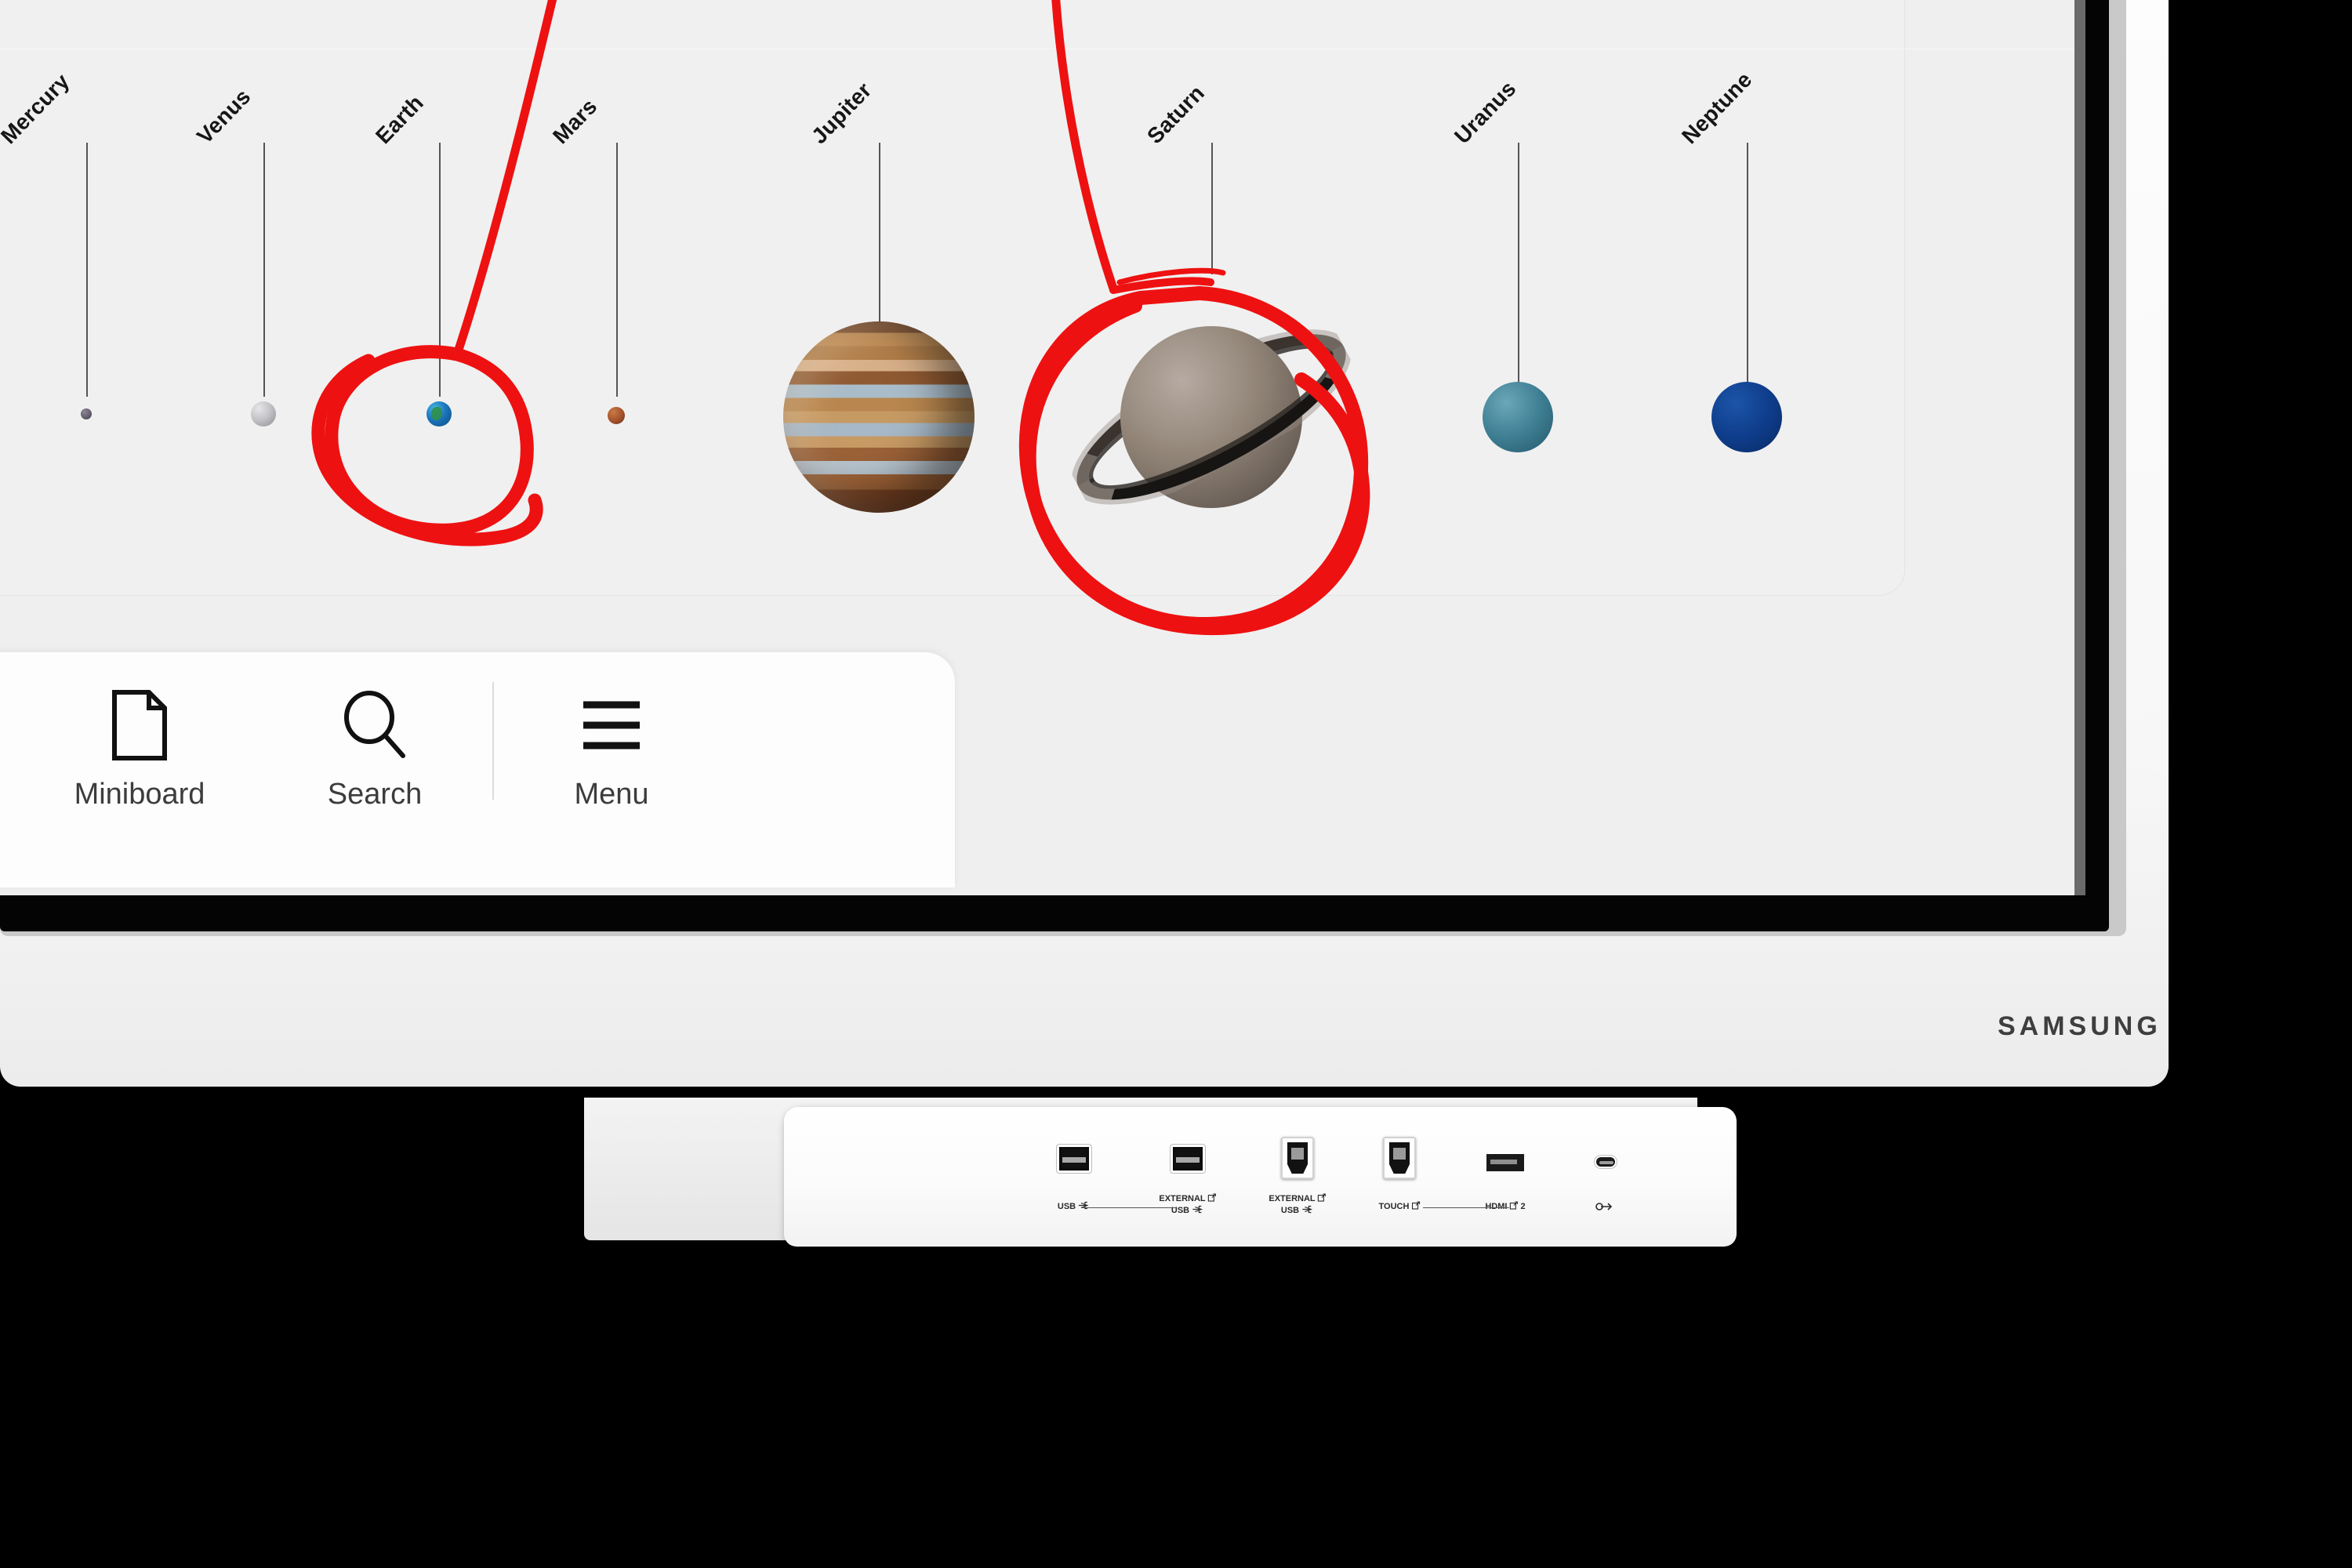 This screenshot has width=2352, height=1568. Describe the element at coordinates (611, 794) in the screenshot. I see `toolbar-label-menu: Menu` at that location.